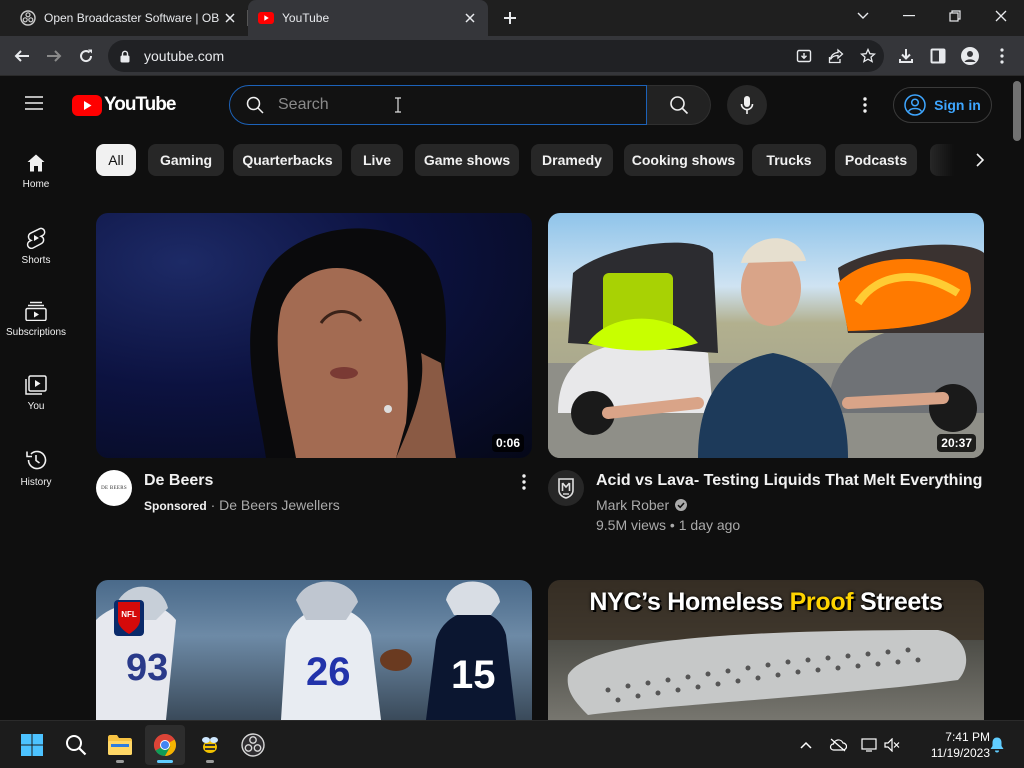  What do you see at coordinates (253, 745) in the screenshot?
I see `obs-taskbar-button` at bounding box center [253, 745].